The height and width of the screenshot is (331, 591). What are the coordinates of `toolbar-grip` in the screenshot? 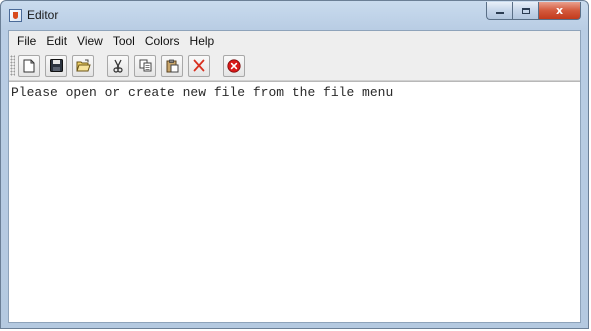 It's located at (12, 65).